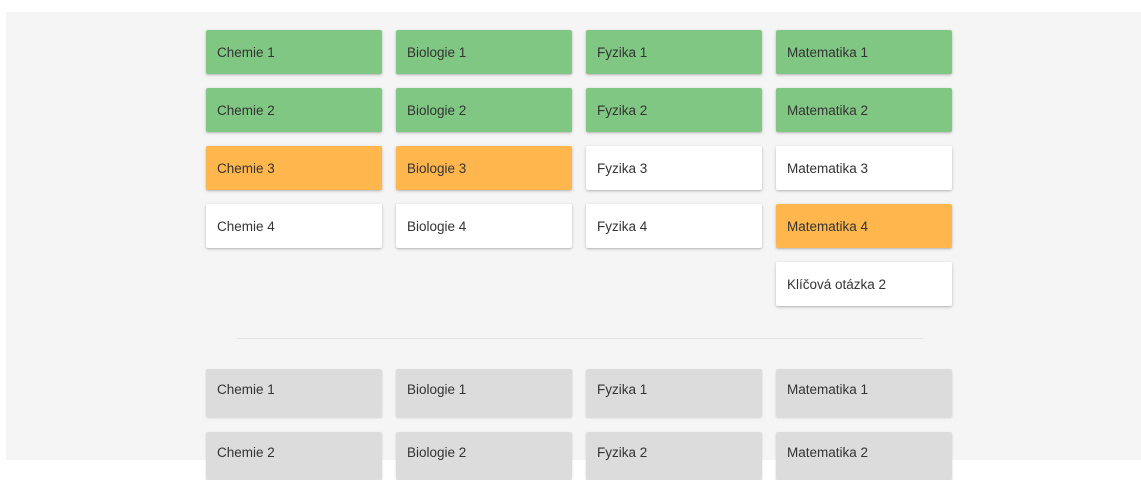  What do you see at coordinates (674, 52) in the screenshot?
I see `topic-card-fyzika-1: Fyzika 1` at bounding box center [674, 52].